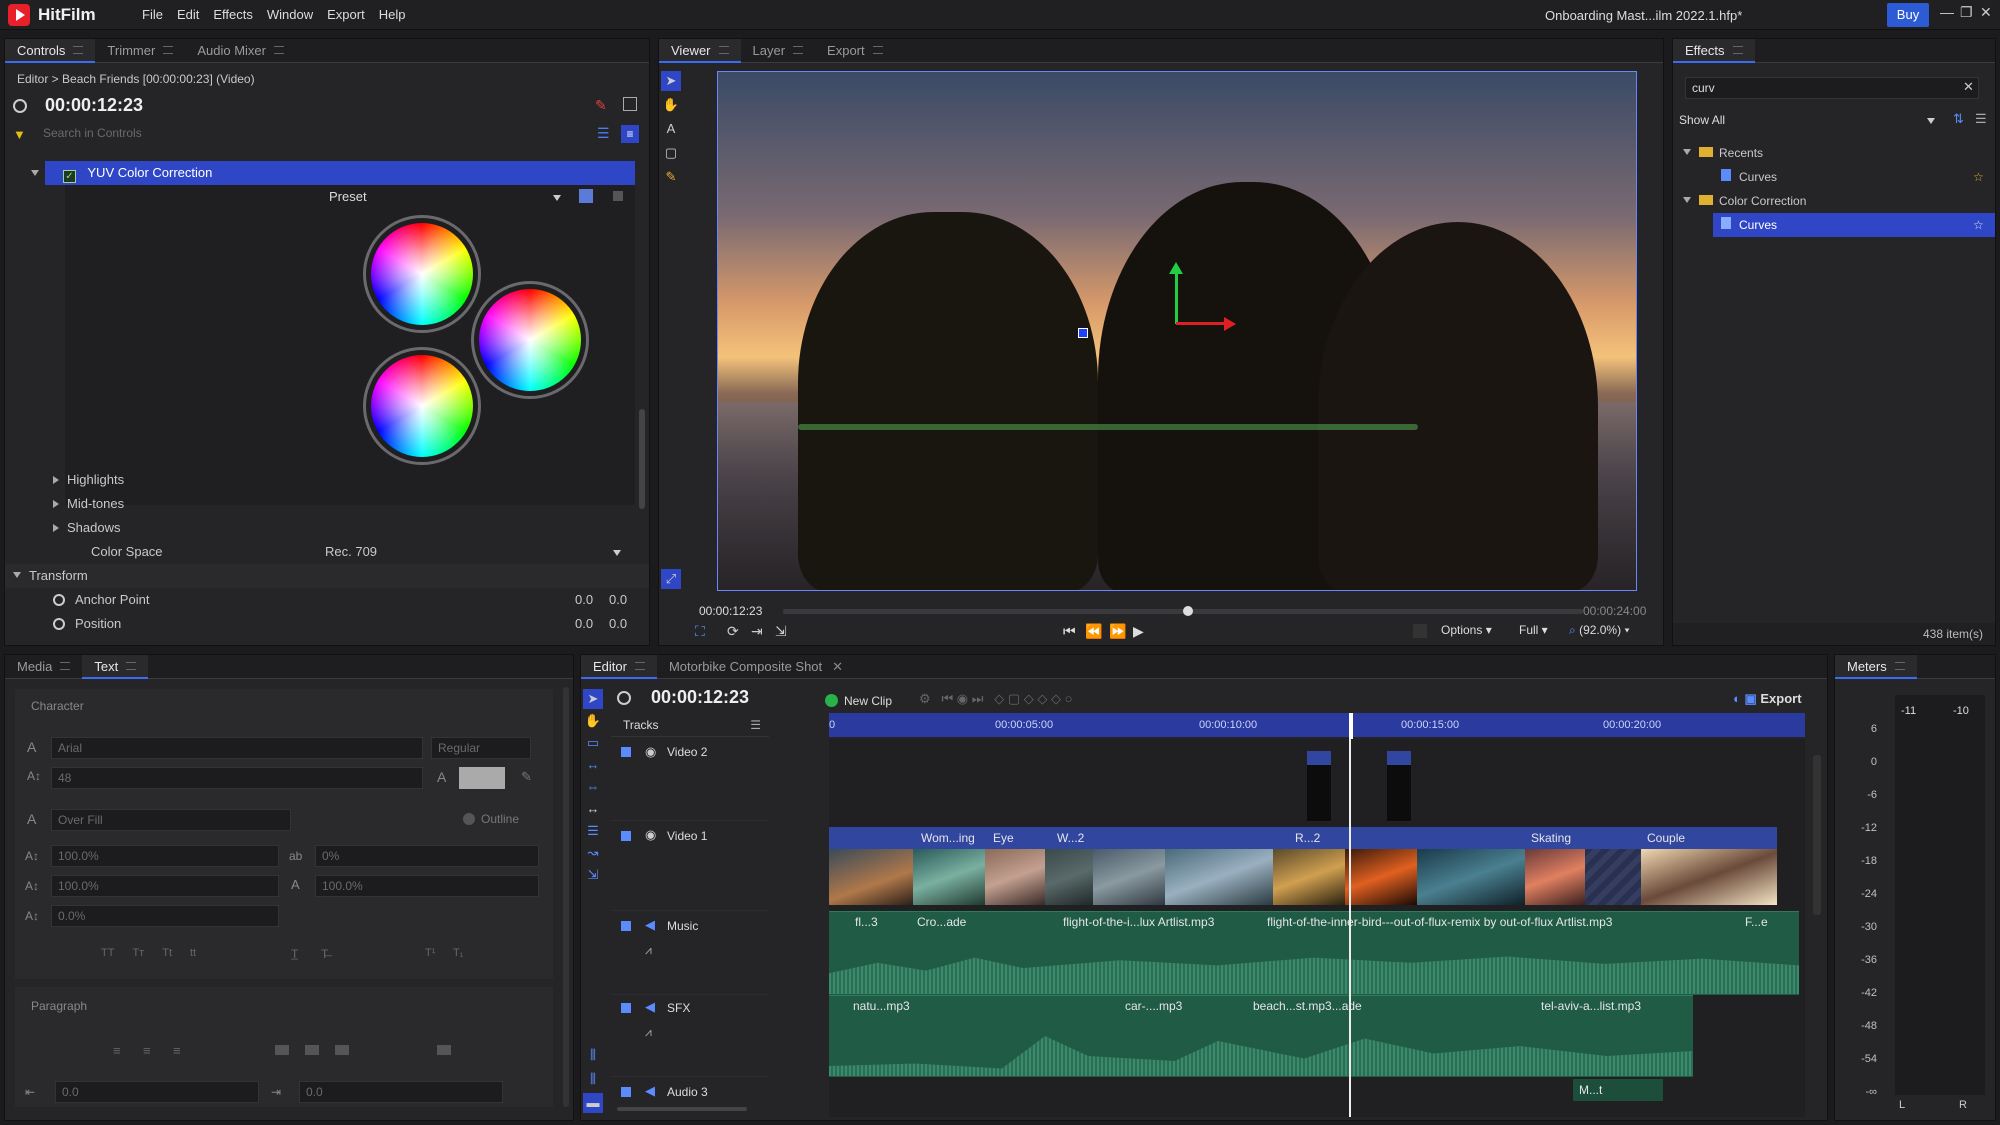 This screenshot has width=2000, height=1125. Describe the element at coordinates (1764, 922) in the screenshot. I see `music-clip-label: F...e` at that location.